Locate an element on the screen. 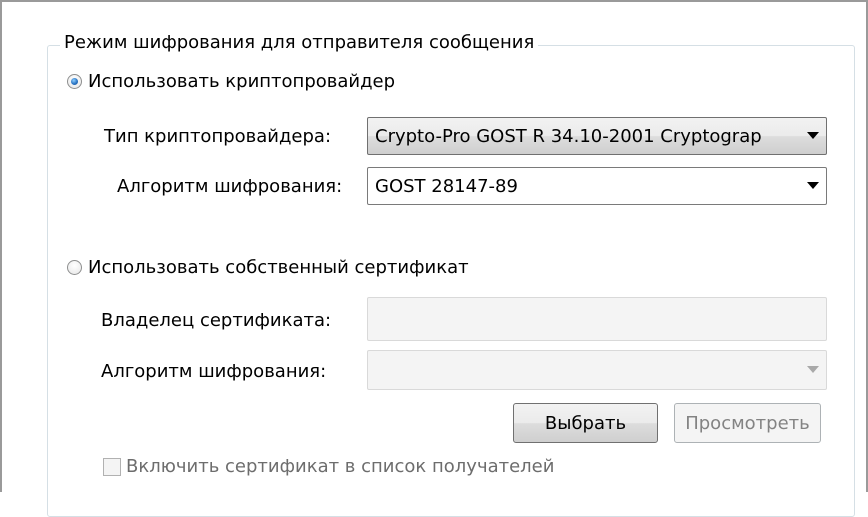  certificate-algorithm-select is located at coordinates (597, 370).